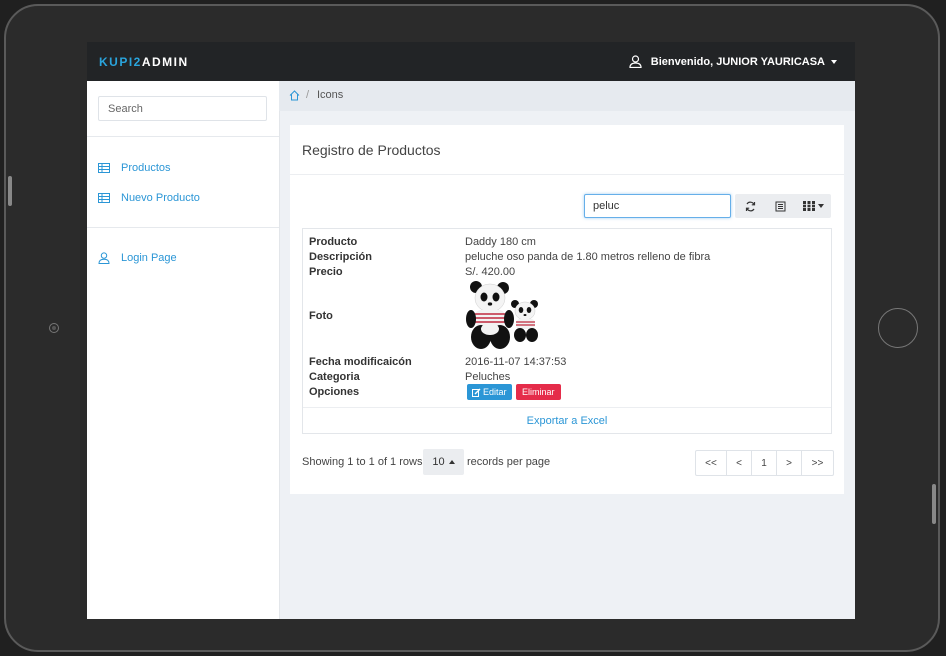  What do you see at coordinates (321, 316) in the screenshot?
I see `label-foto: Foto` at bounding box center [321, 316].